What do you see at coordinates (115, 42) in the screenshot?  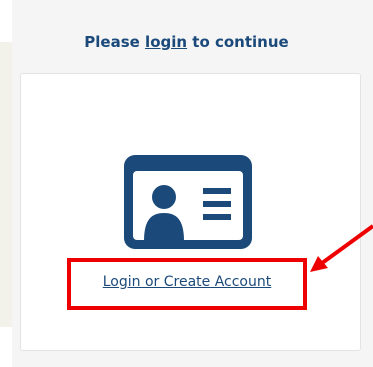 I see `heading-prefix: Please` at bounding box center [115, 42].